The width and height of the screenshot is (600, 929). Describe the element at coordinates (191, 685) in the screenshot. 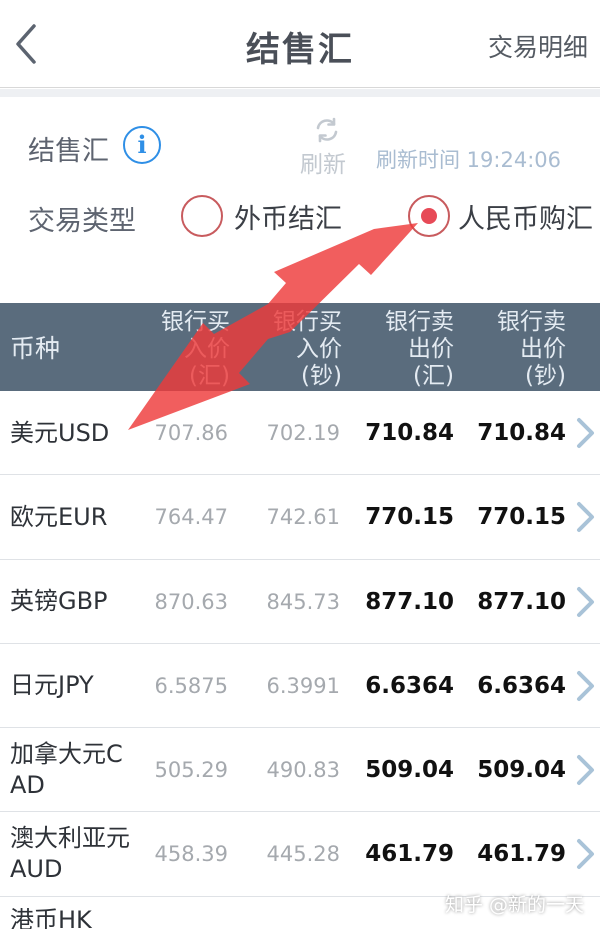

I see `bank-buy-fx-rate: 6.5875` at that location.